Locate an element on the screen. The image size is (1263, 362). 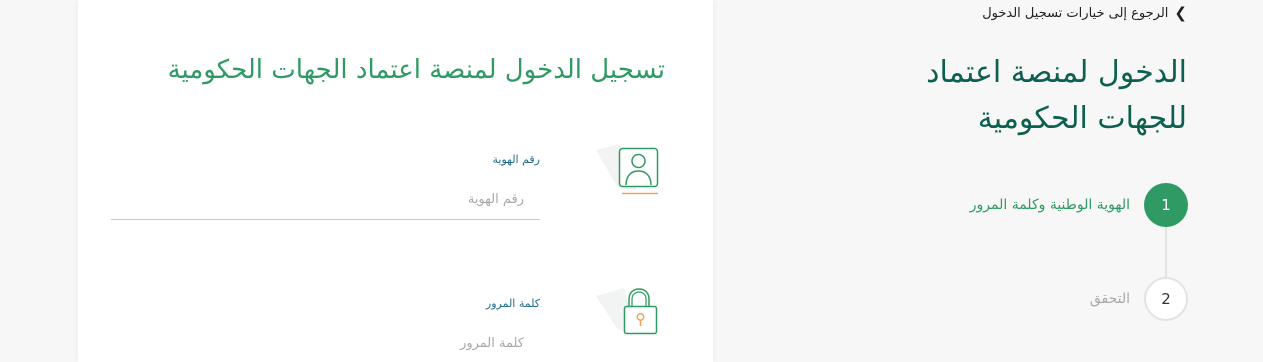
user-icon is located at coordinates (632, 170).